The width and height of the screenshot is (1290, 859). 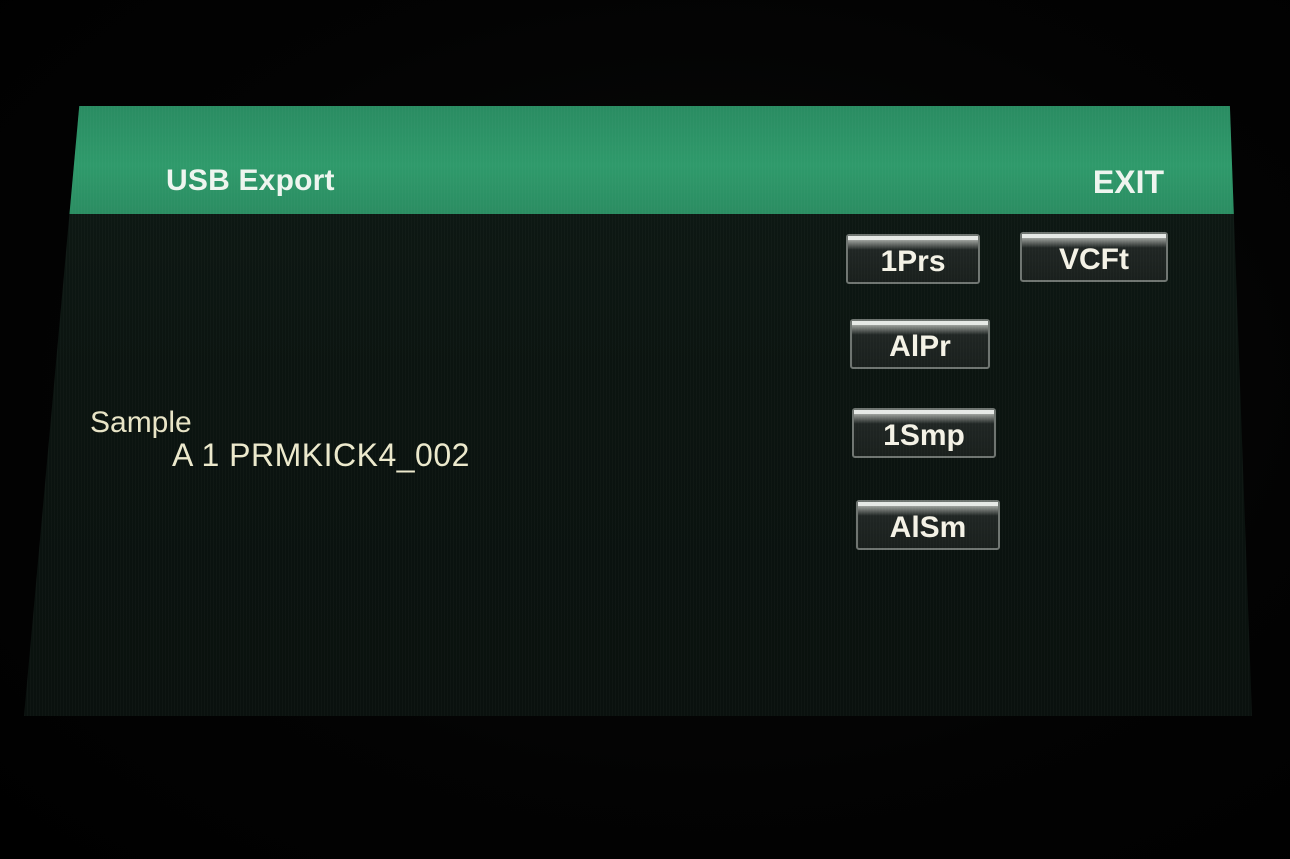 What do you see at coordinates (1128, 182) in the screenshot?
I see `exit-button: EXIT` at bounding box center [1128, 182].